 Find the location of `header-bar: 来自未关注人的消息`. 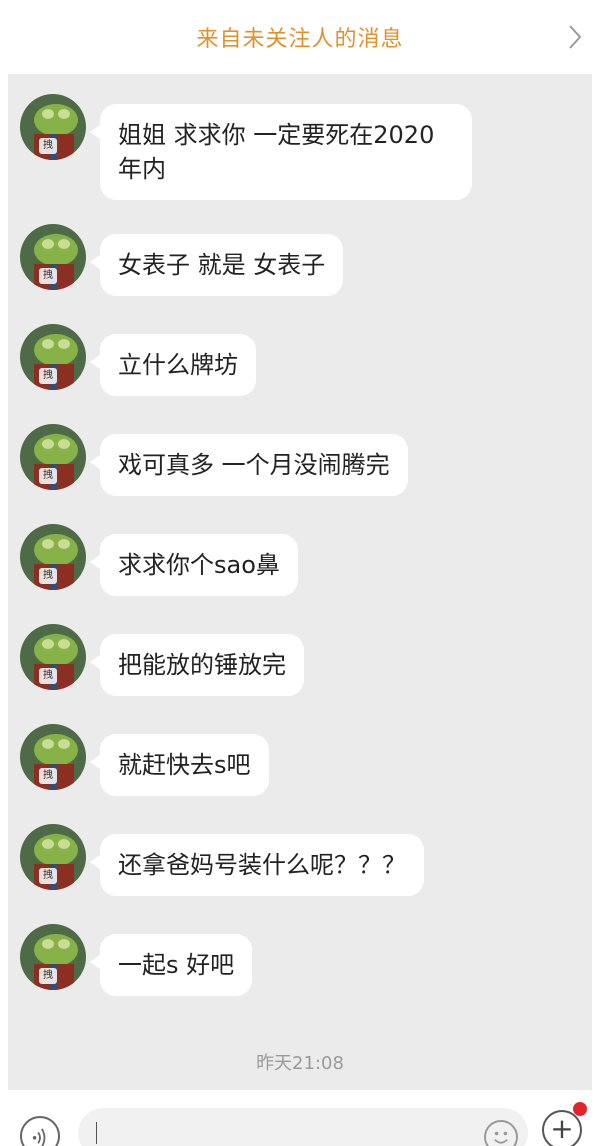

header-bar: 来自未关注人的消息 is located at coordinates (300, 37).